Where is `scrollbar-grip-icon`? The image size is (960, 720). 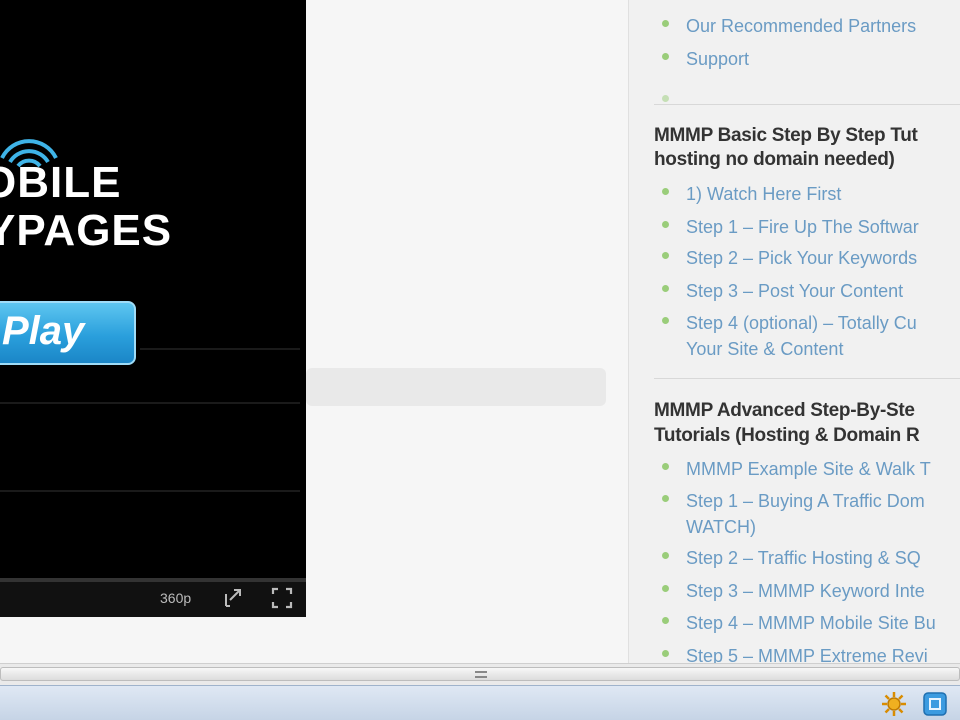 scrollbar-grip-icon is located at coordinates (481, 674).